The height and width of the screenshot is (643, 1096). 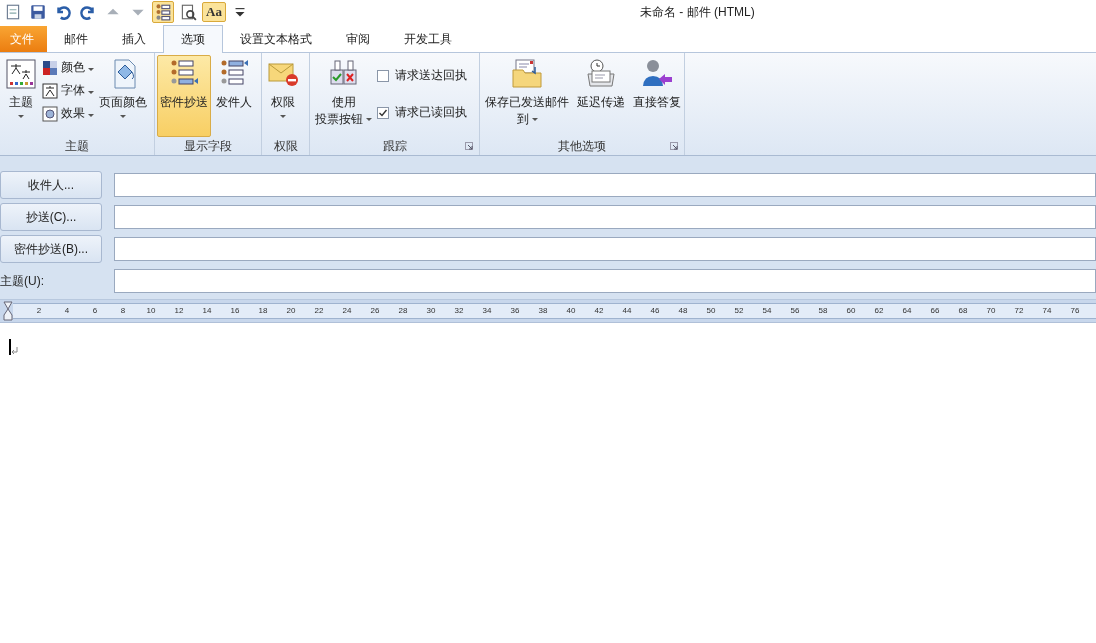 What do you see at coordinates (207, 311) in the screenshot?
I see `ruler-number: 14` at bounding box center [207, 311].